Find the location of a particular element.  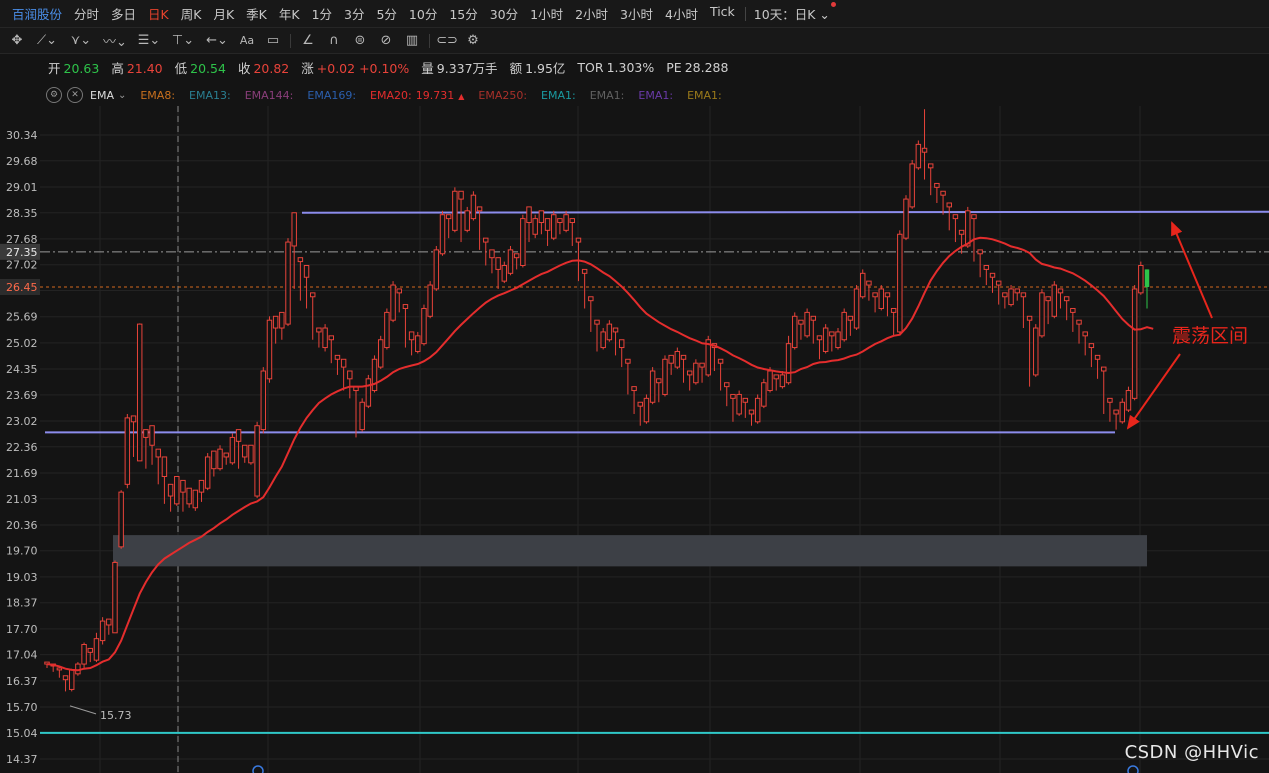

trendline-icon: ⟋⌄ is located at coordinates (47, 41).